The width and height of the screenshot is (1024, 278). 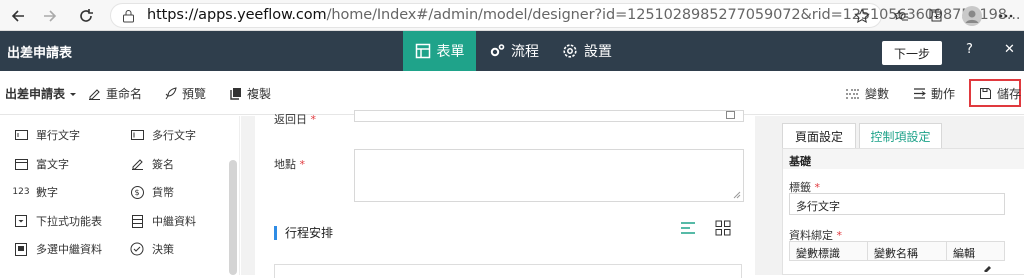 What do you see at coordinates (86, 16) in the screenshot?
I see `refresh-icon` at bounding box center [86, 16].